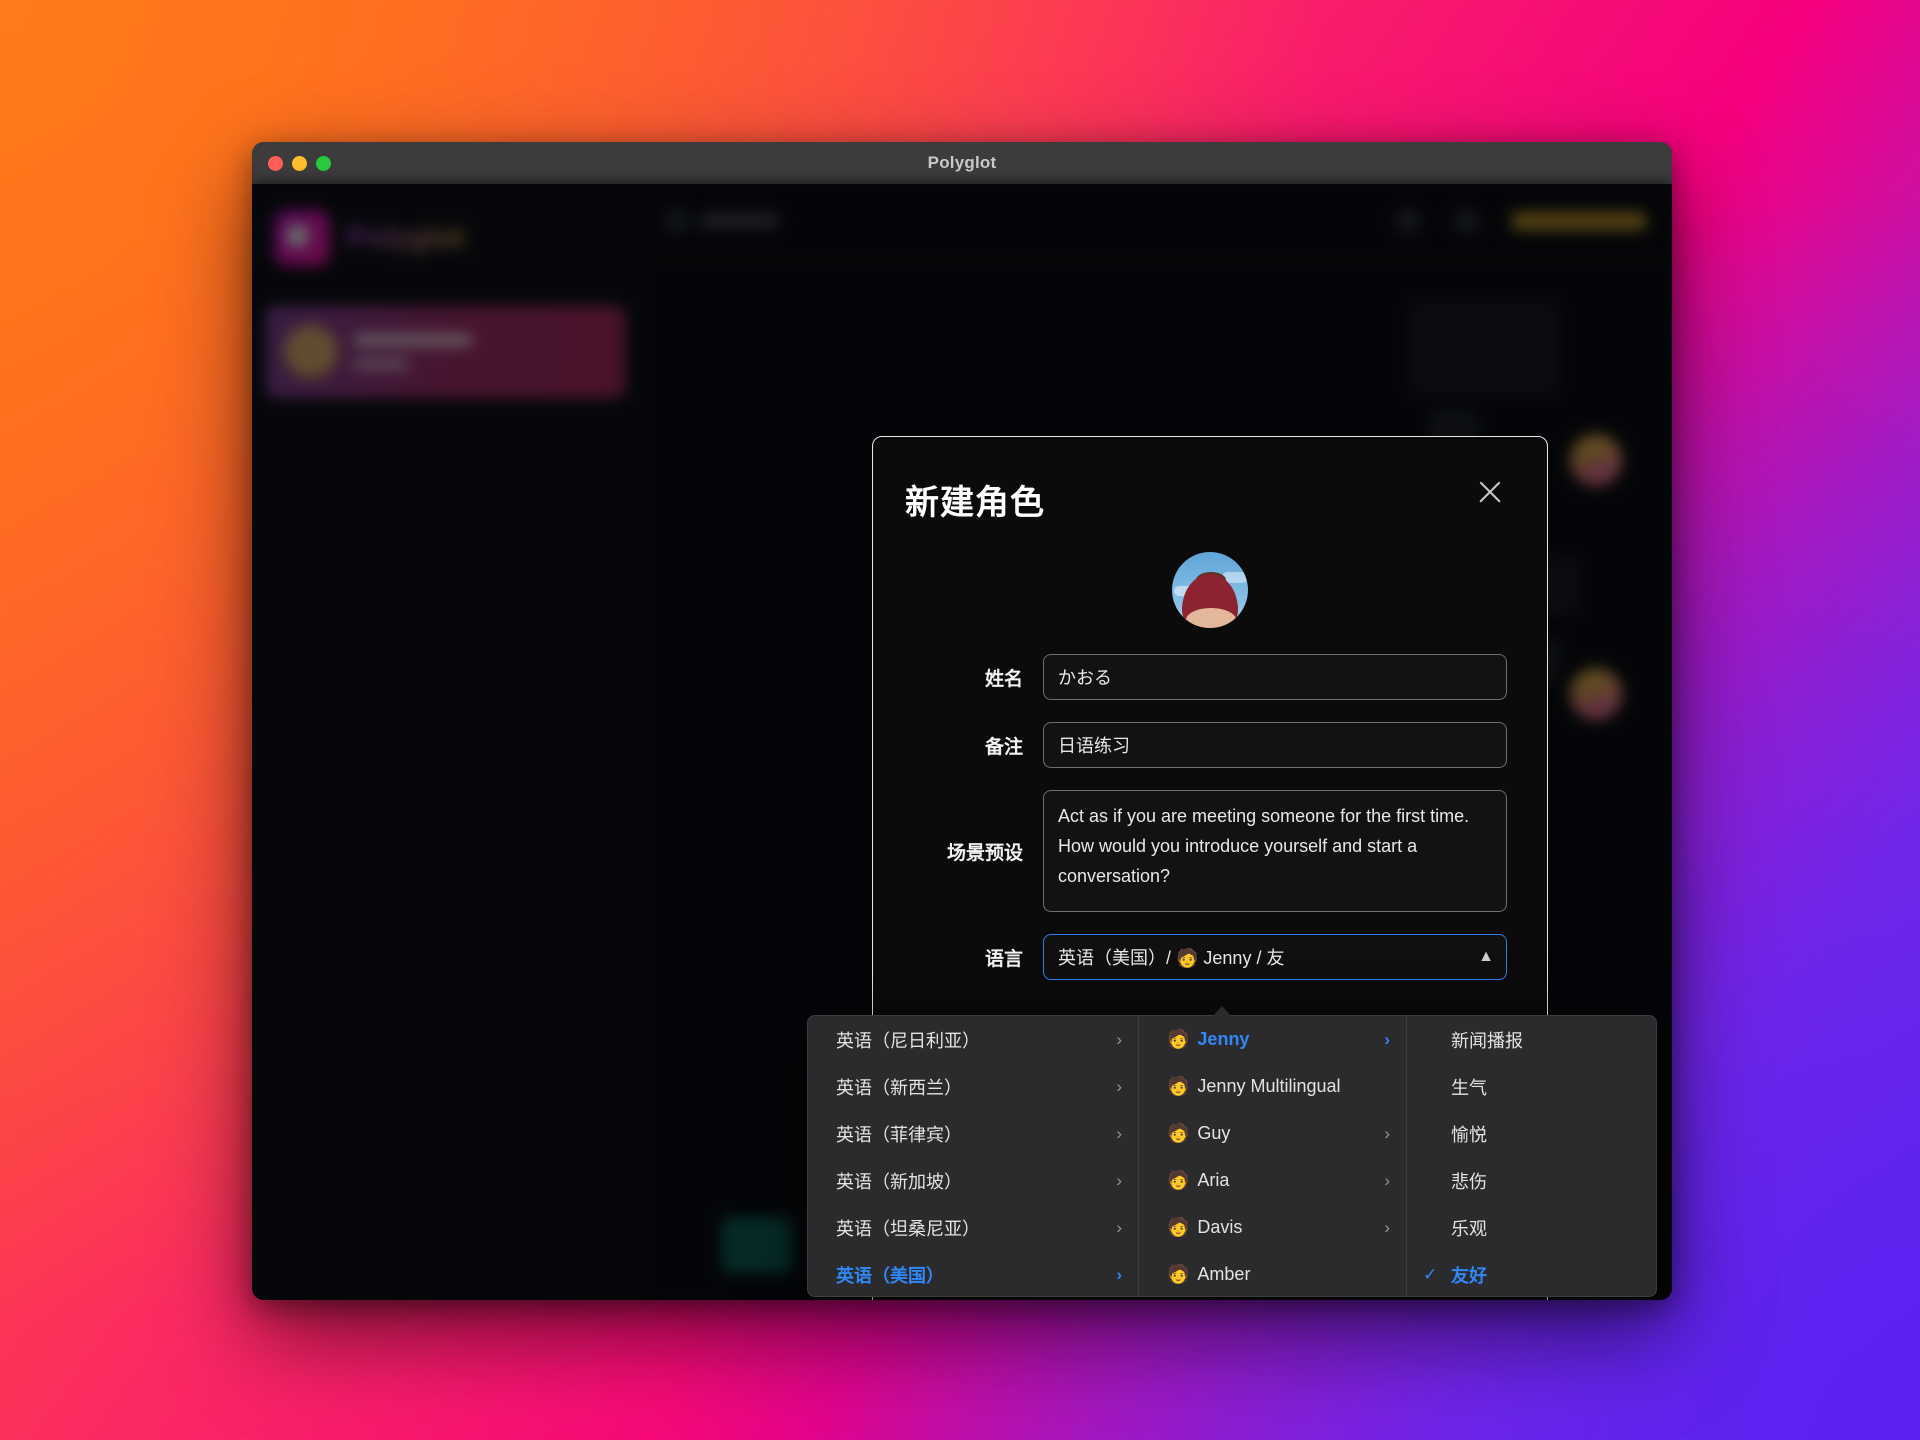 This screenshot has width=1920, height=1440. Describe the element at coordinates (973, 1273) in the screenshot. I see `dropdown-item-language: 英语（美国） ›` at that location.